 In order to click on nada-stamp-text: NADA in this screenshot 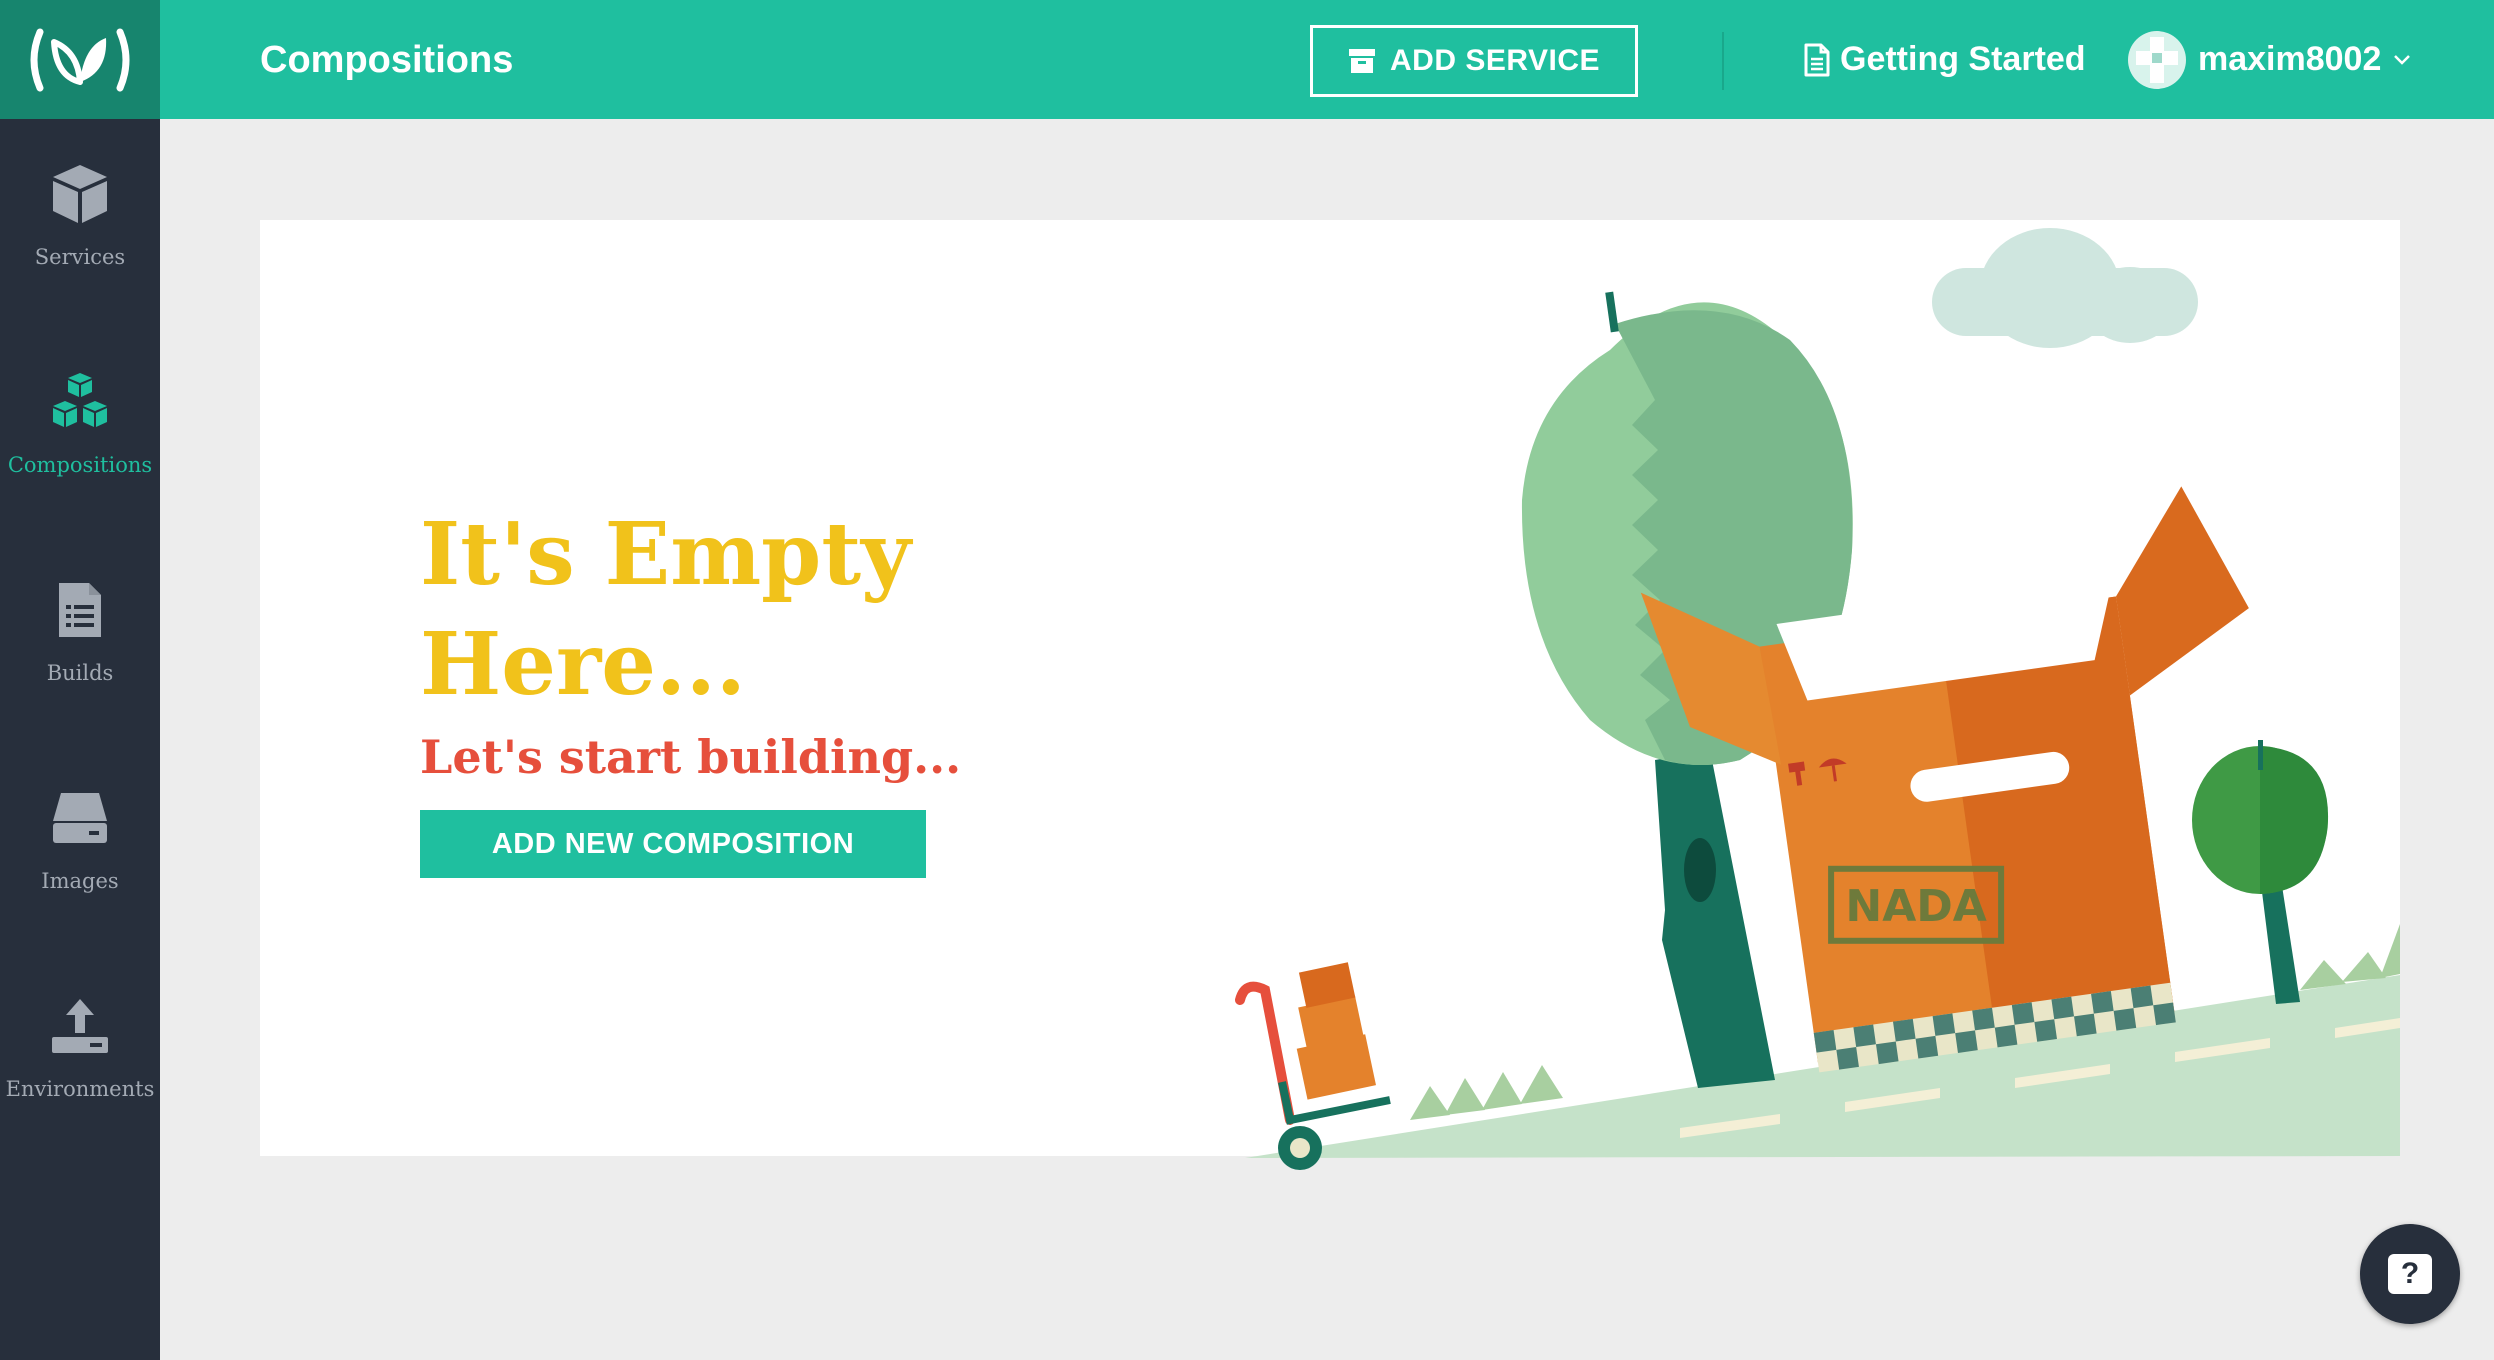, I will do `click(1915, 906)`.